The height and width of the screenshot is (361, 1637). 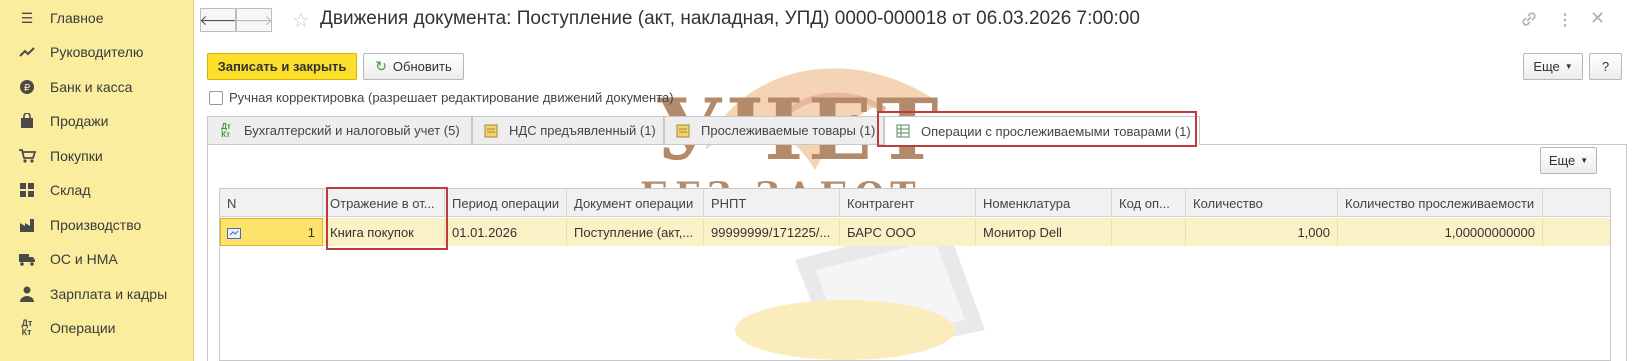 I want to click on warehouse-icon, so click(x=27, y=190).